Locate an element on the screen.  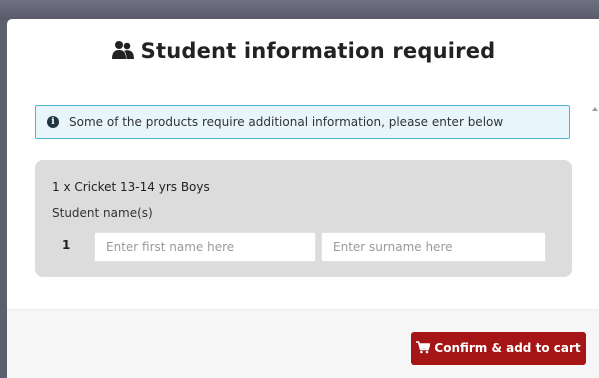
modal-title-text: Student information required is located at coordinates (318, 51).